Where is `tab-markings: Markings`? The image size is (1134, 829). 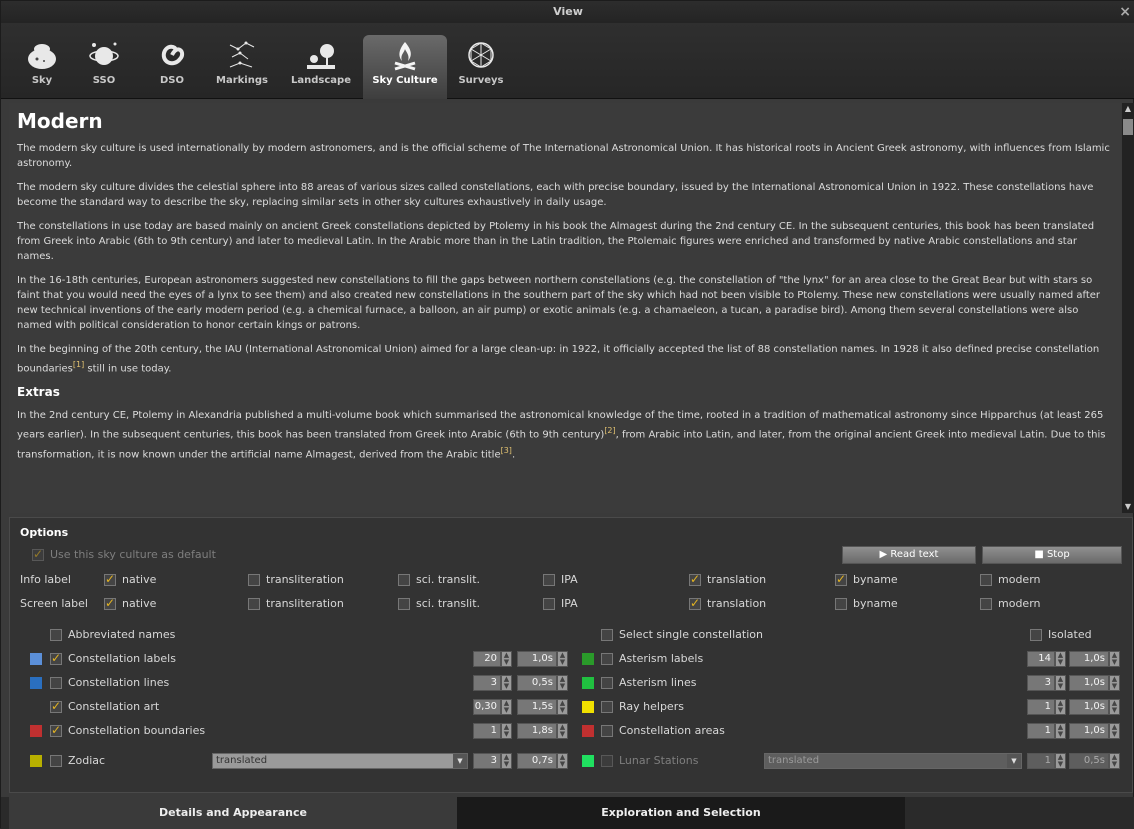 tab-markings: Markings is located at coordinates (242, 67).